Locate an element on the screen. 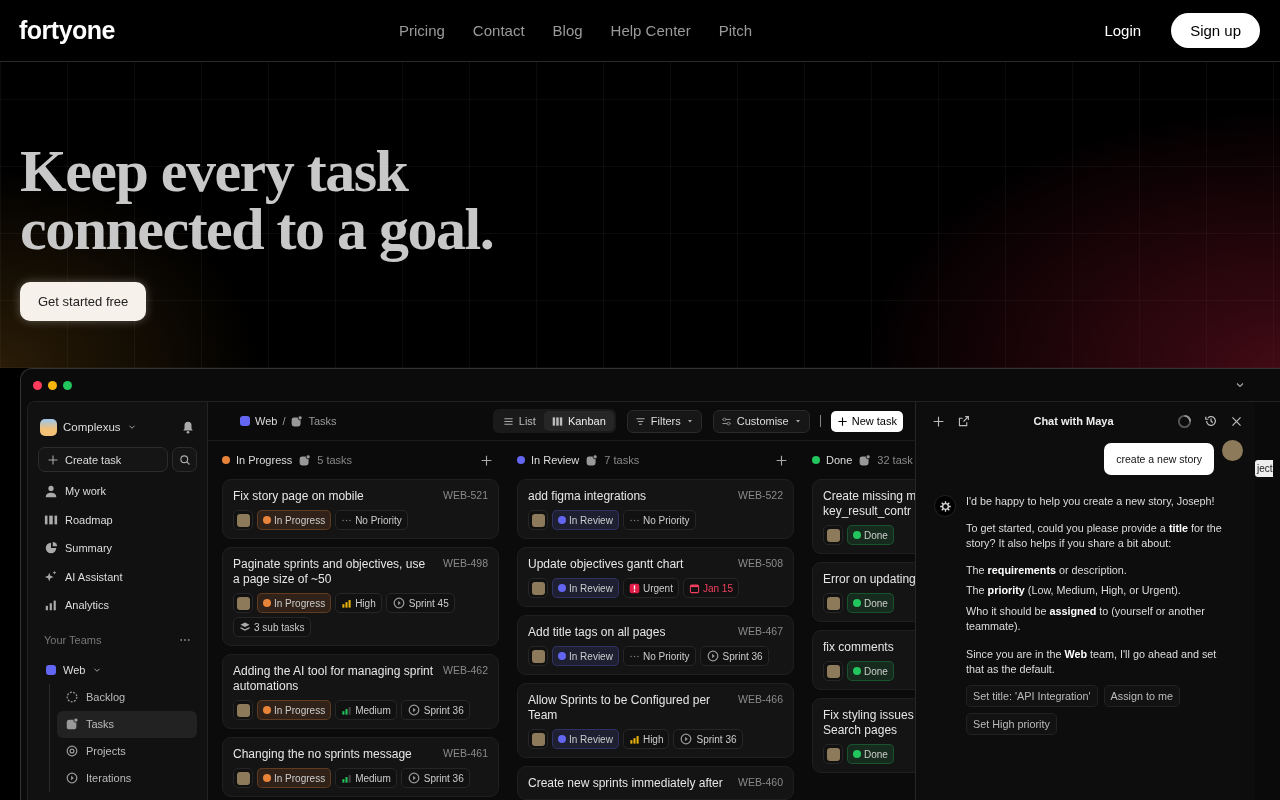 The height and width of the screenshot is (800, 1280). sprint-chip: Sprint 45 is located at coordinates (420, 603).